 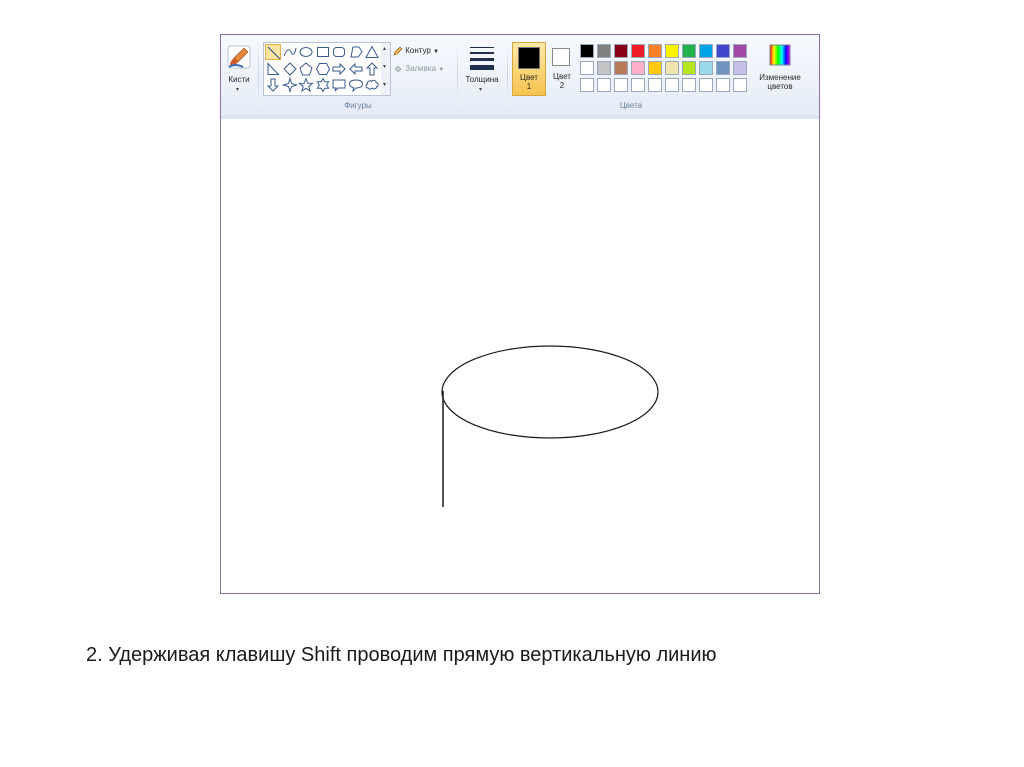 I want to click on callout-rect-icon, so click(x=339, y=85).